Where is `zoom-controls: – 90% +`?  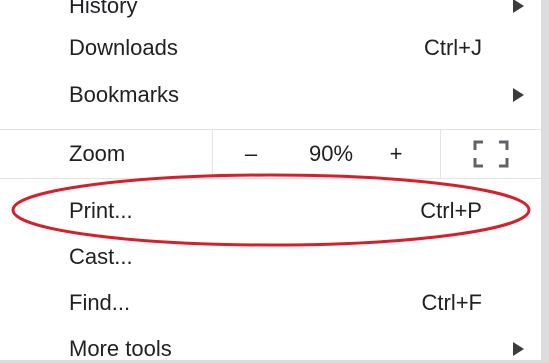
zoom-controls: – 90% + is located at coordinates (326, 154).